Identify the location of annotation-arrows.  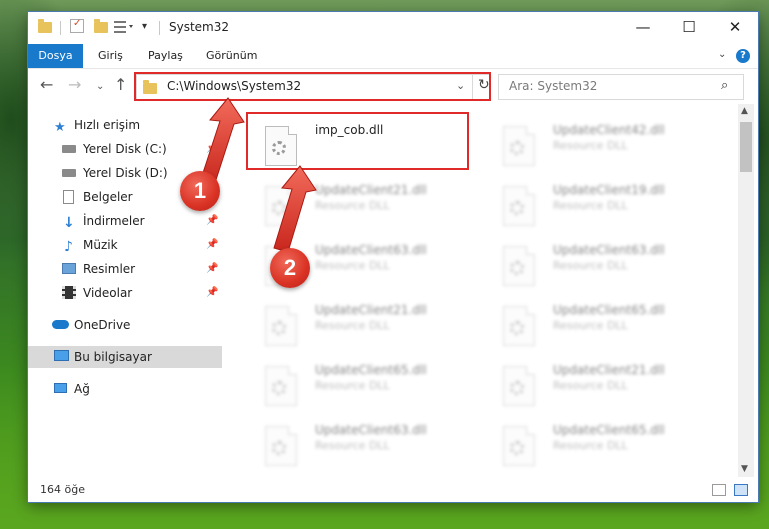
(258, 175).